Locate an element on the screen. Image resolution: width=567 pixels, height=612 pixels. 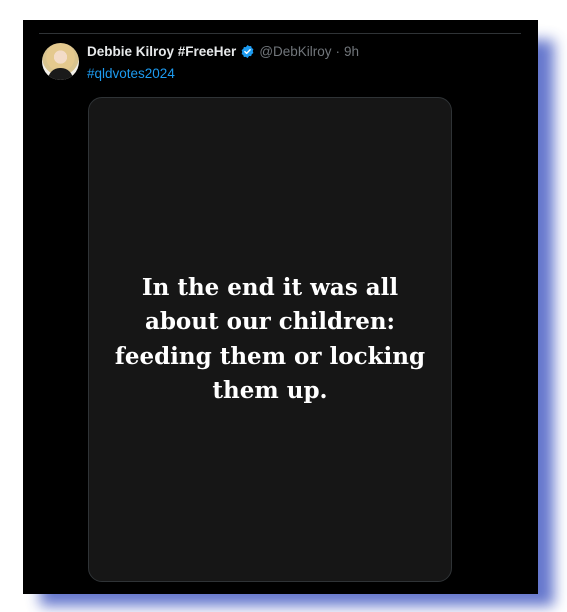
author-handle: @DebKilroy is located at coordinates (295, 51).